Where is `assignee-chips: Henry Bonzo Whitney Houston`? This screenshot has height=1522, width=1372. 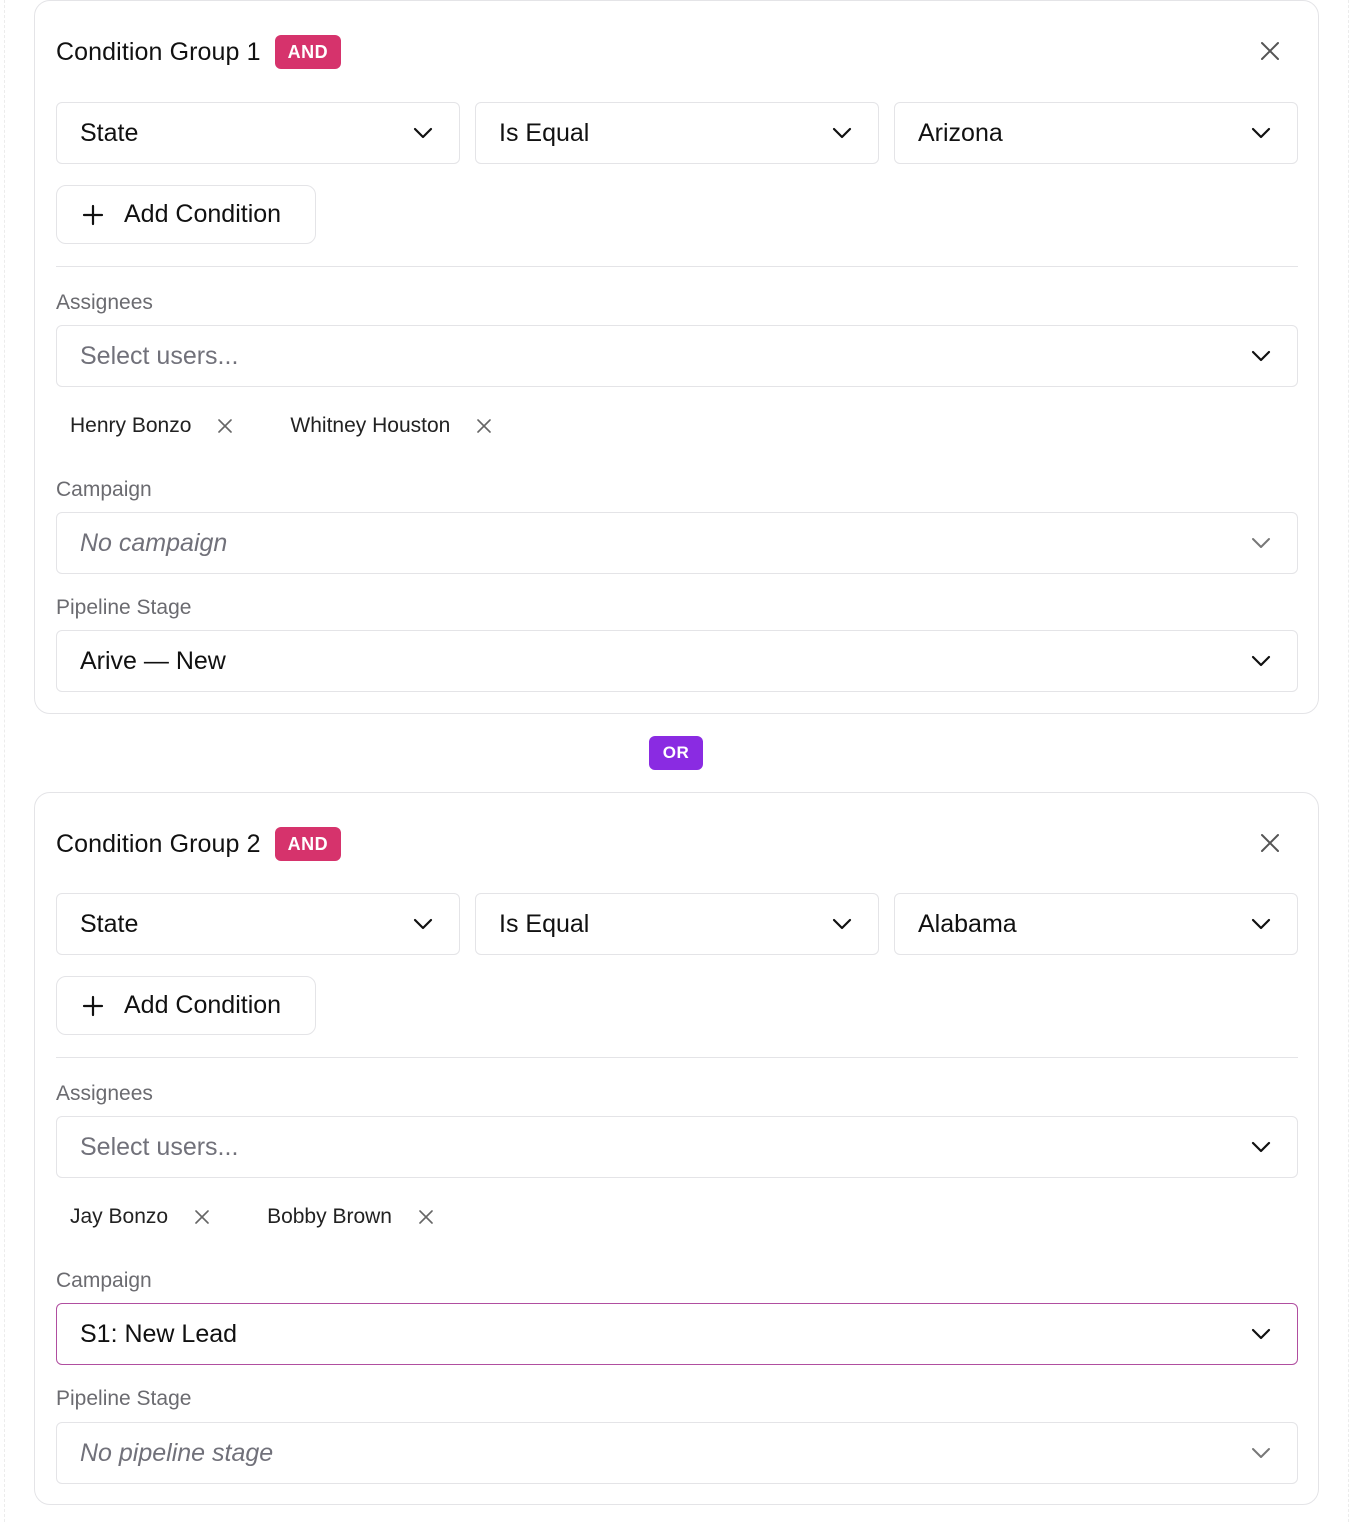
assignee-chips: Henry Bonzo Whitney Houston is located at coordinates (295, 426).